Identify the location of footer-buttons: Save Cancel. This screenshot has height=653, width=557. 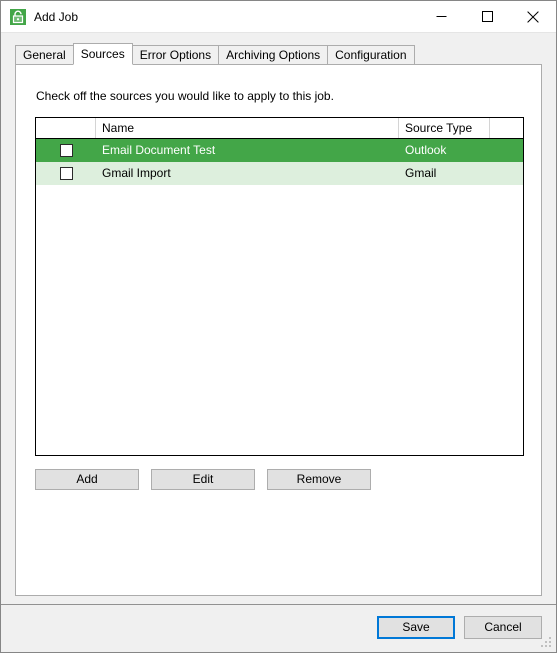
(459, 627).